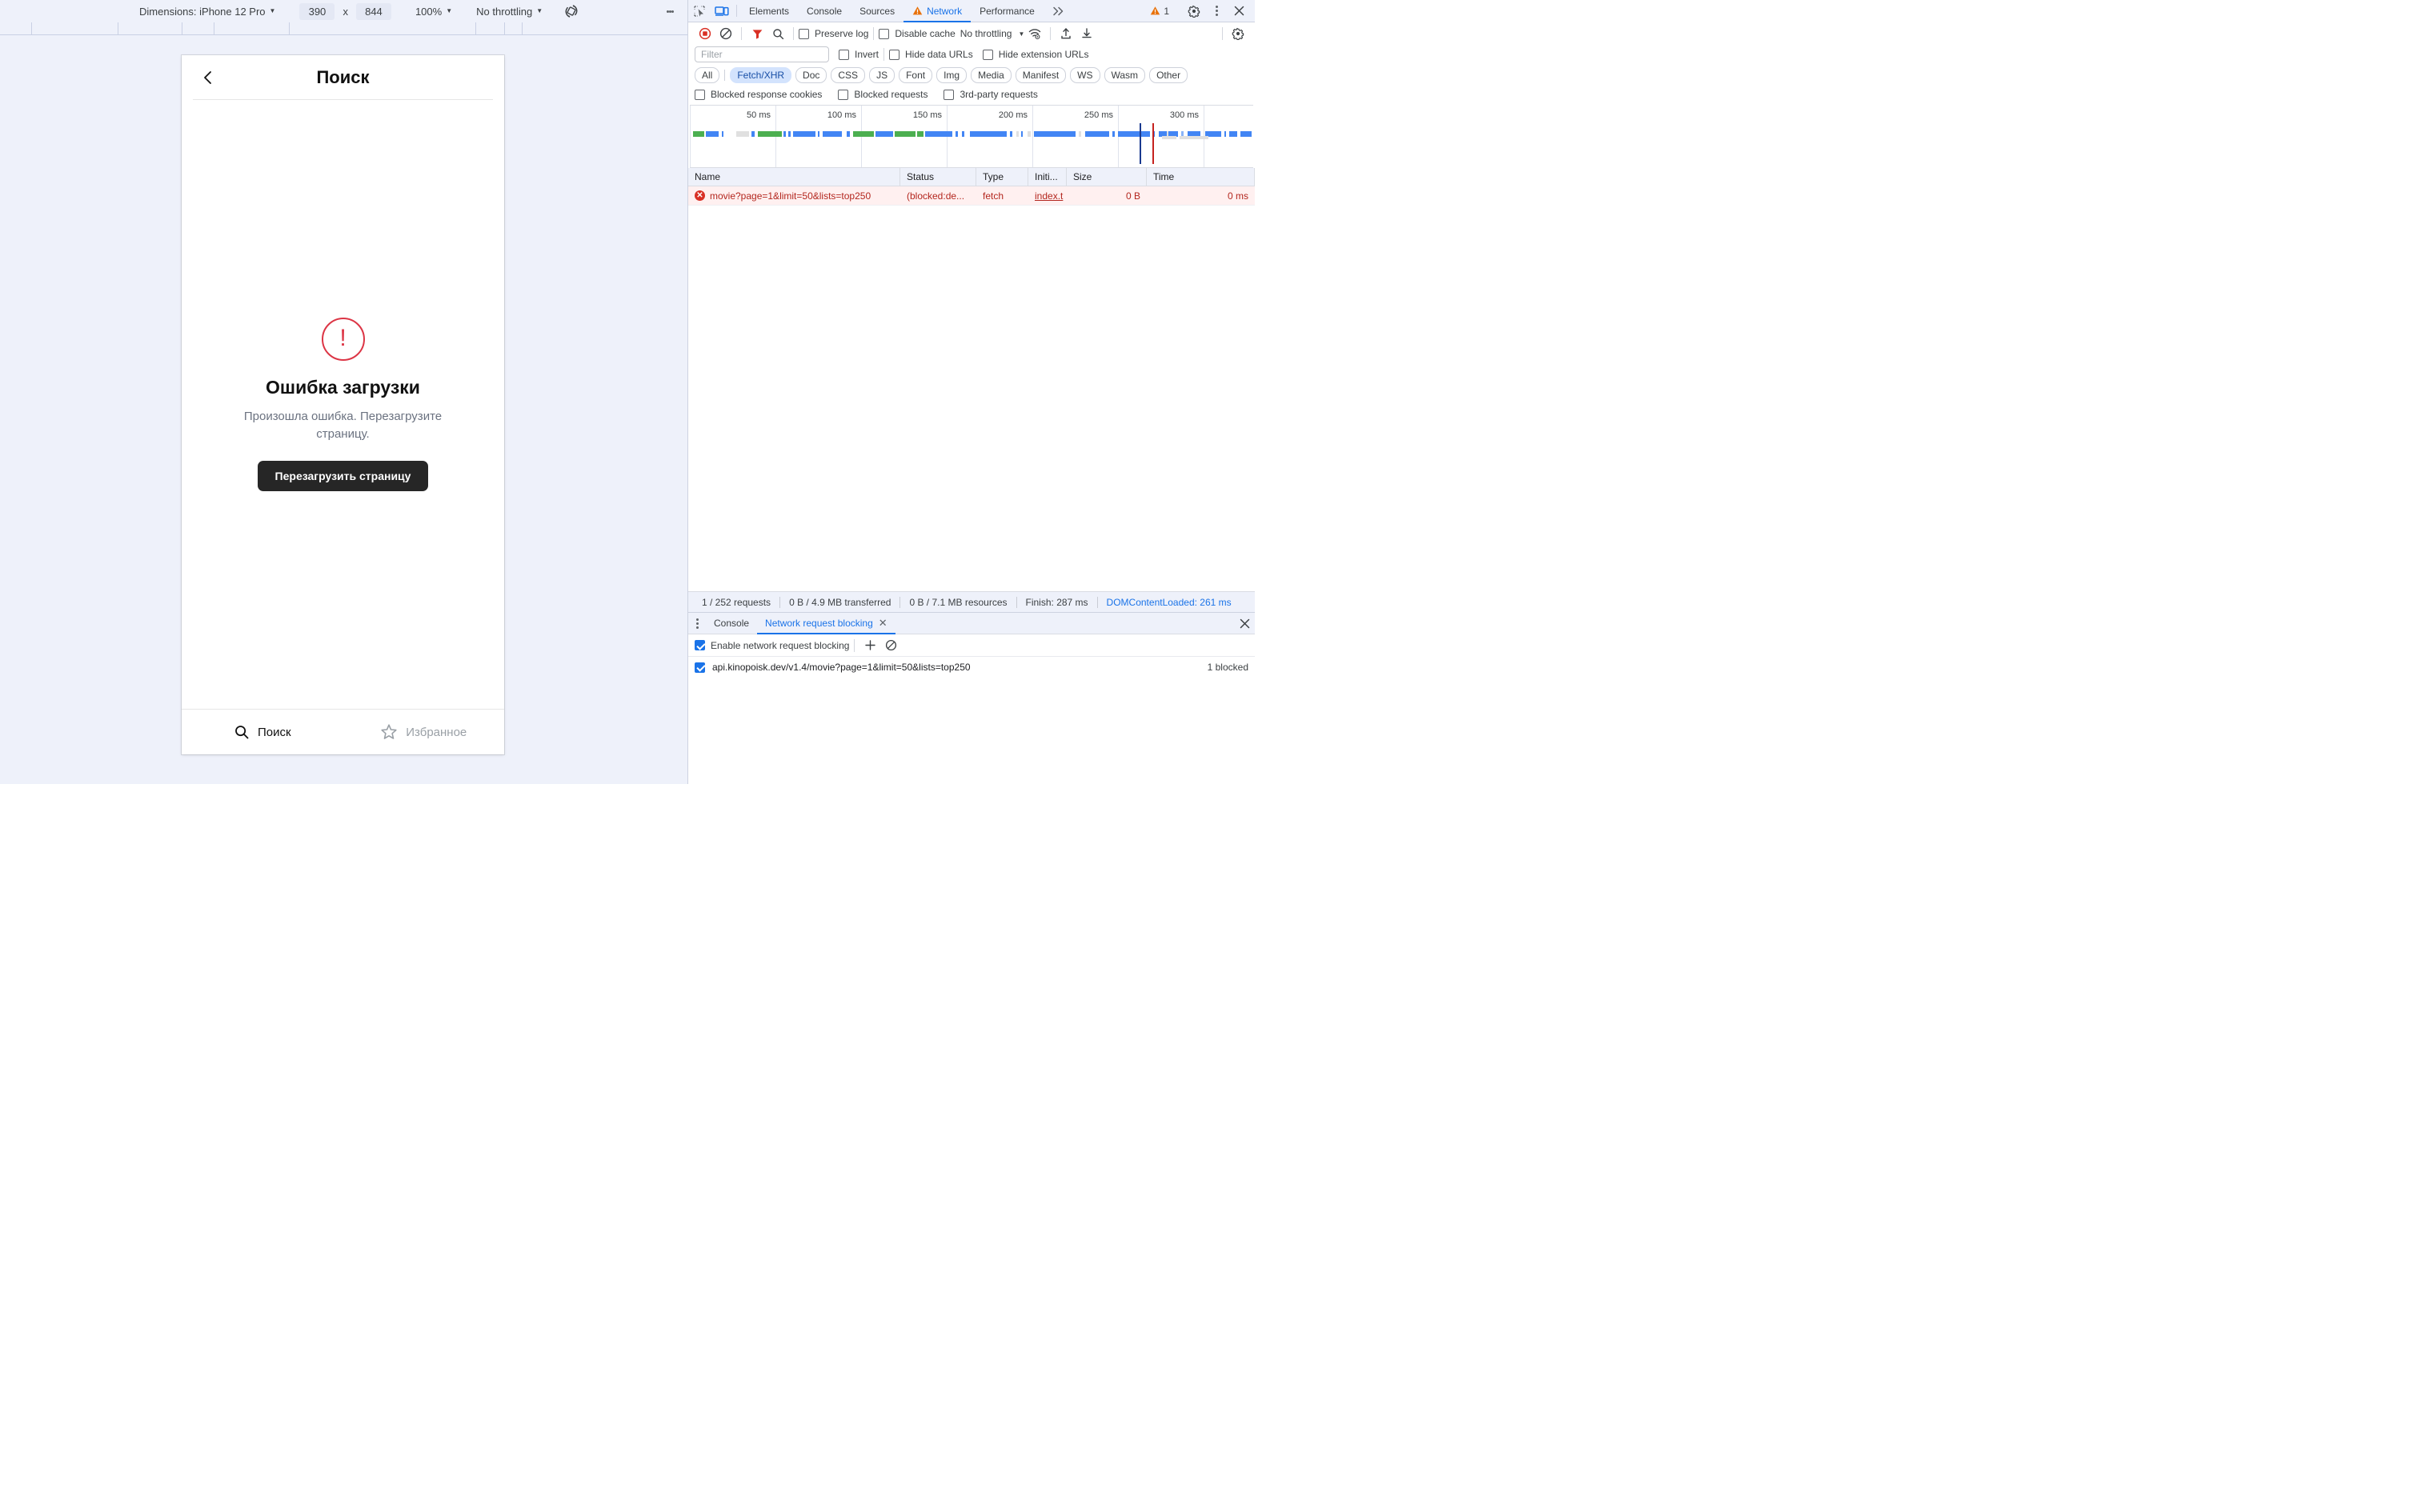 The width and height of the screenshot is (2420, 1512). What do you see at coordinates (1160, 11) in the screenshot?
I see `warning-count-button: 1` at bounding box center [1160, 11].